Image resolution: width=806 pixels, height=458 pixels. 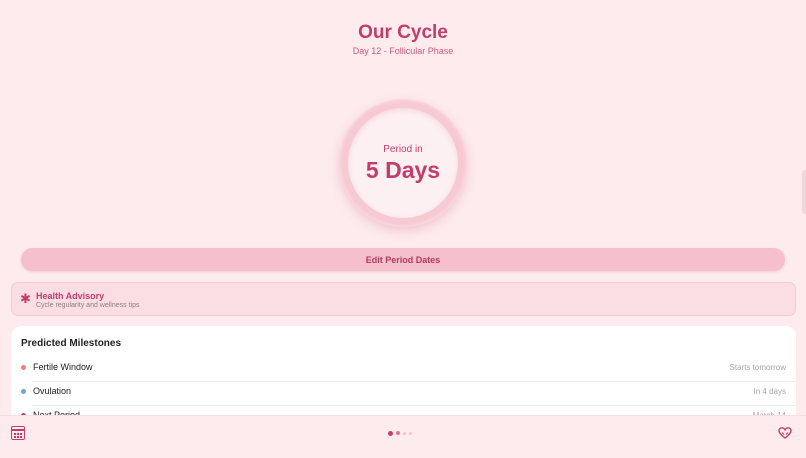 What do you see at coordinates (70, 296) in the screenshot?
I see `advisory-title: Health Advisory` at bounding box center [70, 296].